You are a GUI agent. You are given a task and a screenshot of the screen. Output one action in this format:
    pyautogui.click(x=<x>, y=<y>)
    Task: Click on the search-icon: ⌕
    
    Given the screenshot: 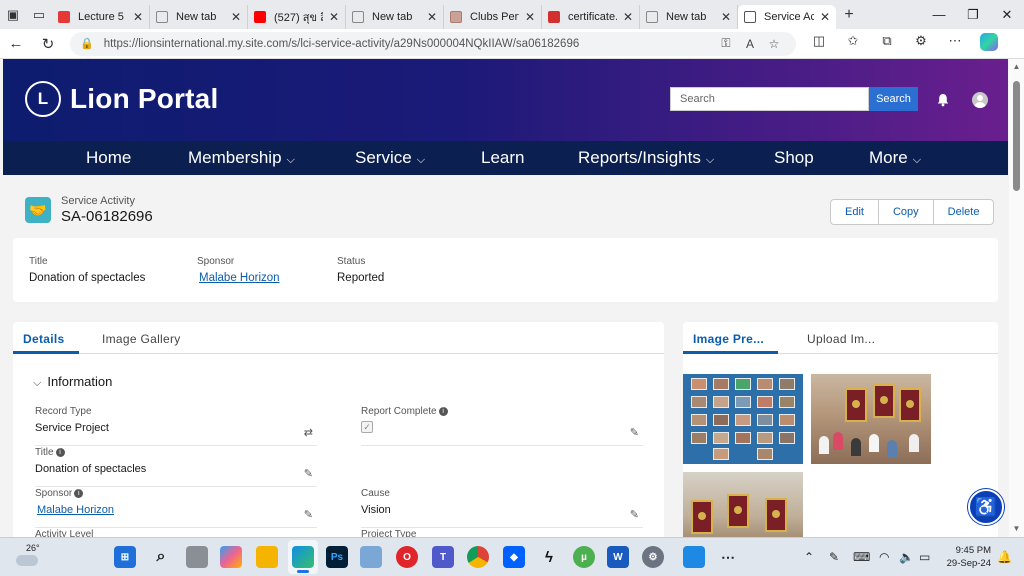 What is the action you would take?
    pyautogui.click(x=161, y=557)
    